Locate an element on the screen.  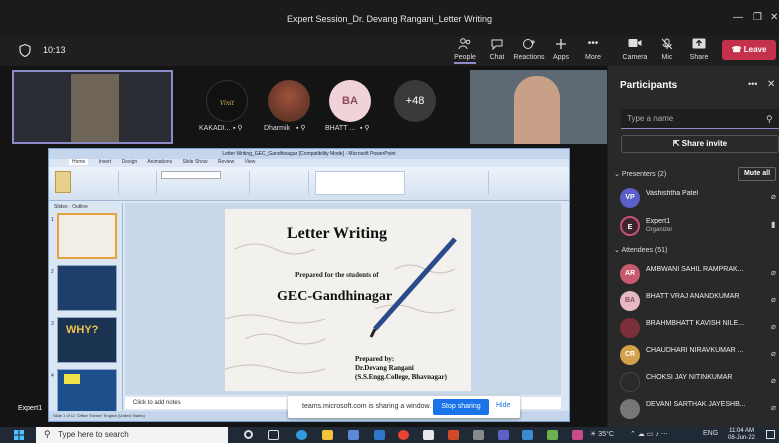
outline-tab: Outline is located at coordinates (80, 207).